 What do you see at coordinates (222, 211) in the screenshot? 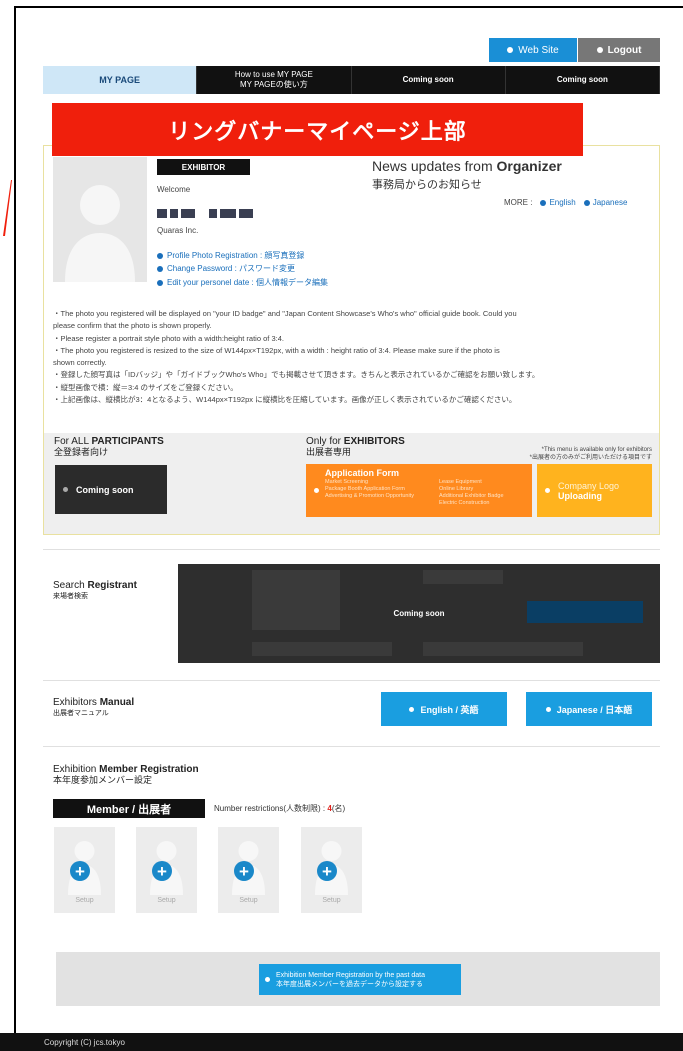
I see `user-name-blurred` at bounding box center [222, 211].